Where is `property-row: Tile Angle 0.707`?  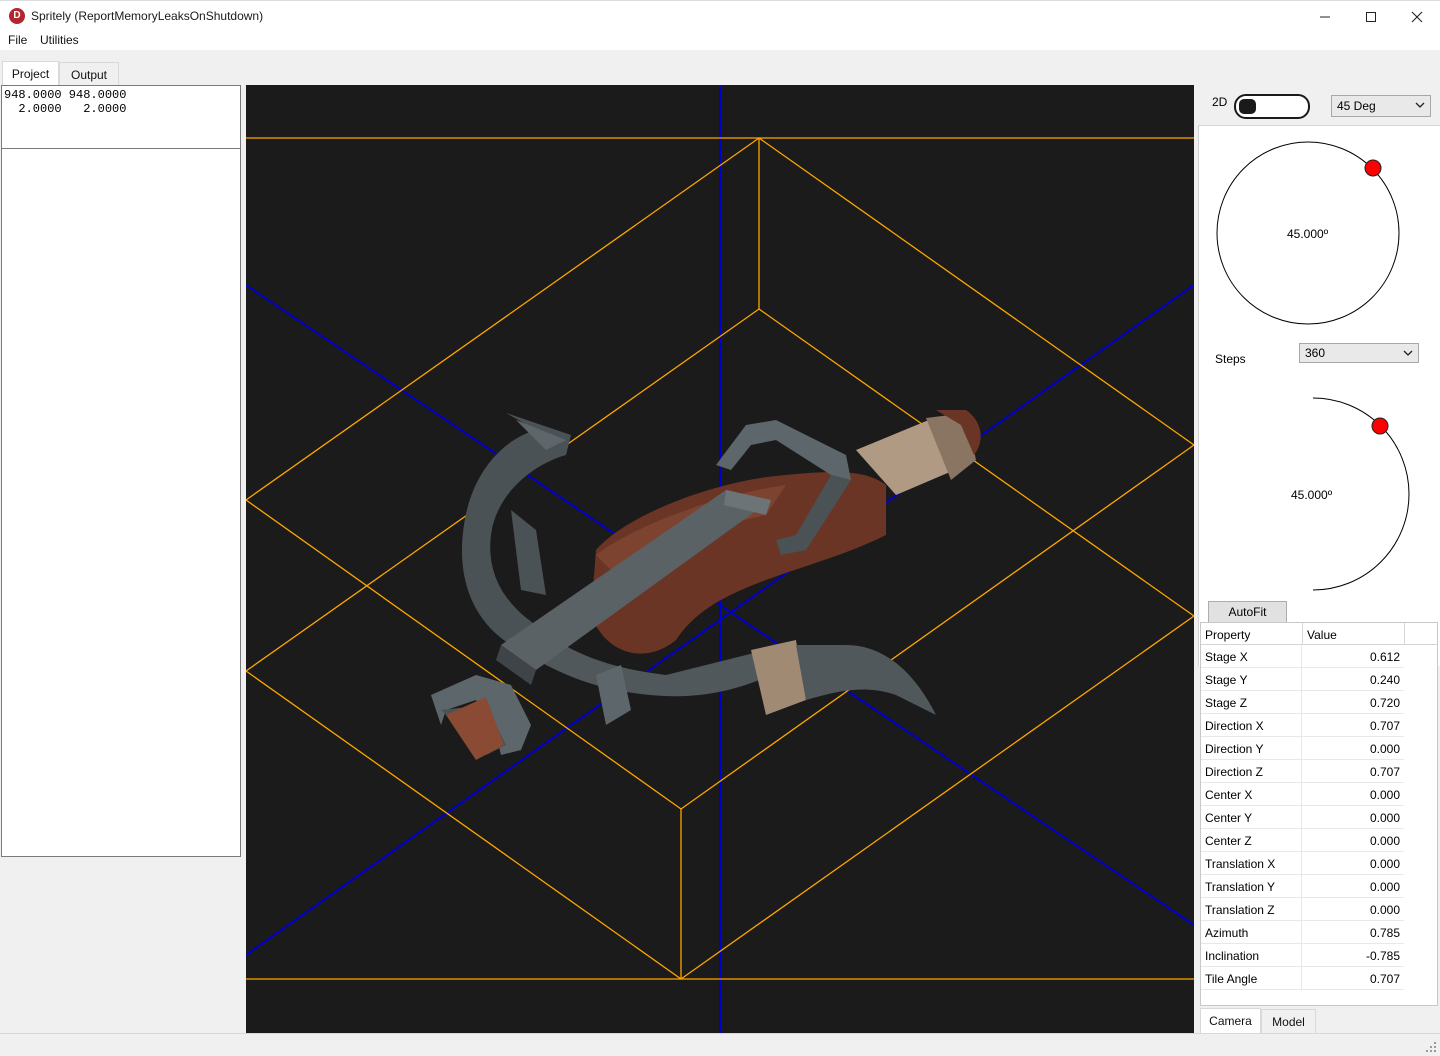 property-row: Tile Angle 0.707 is located at coordinates (1302, 978).